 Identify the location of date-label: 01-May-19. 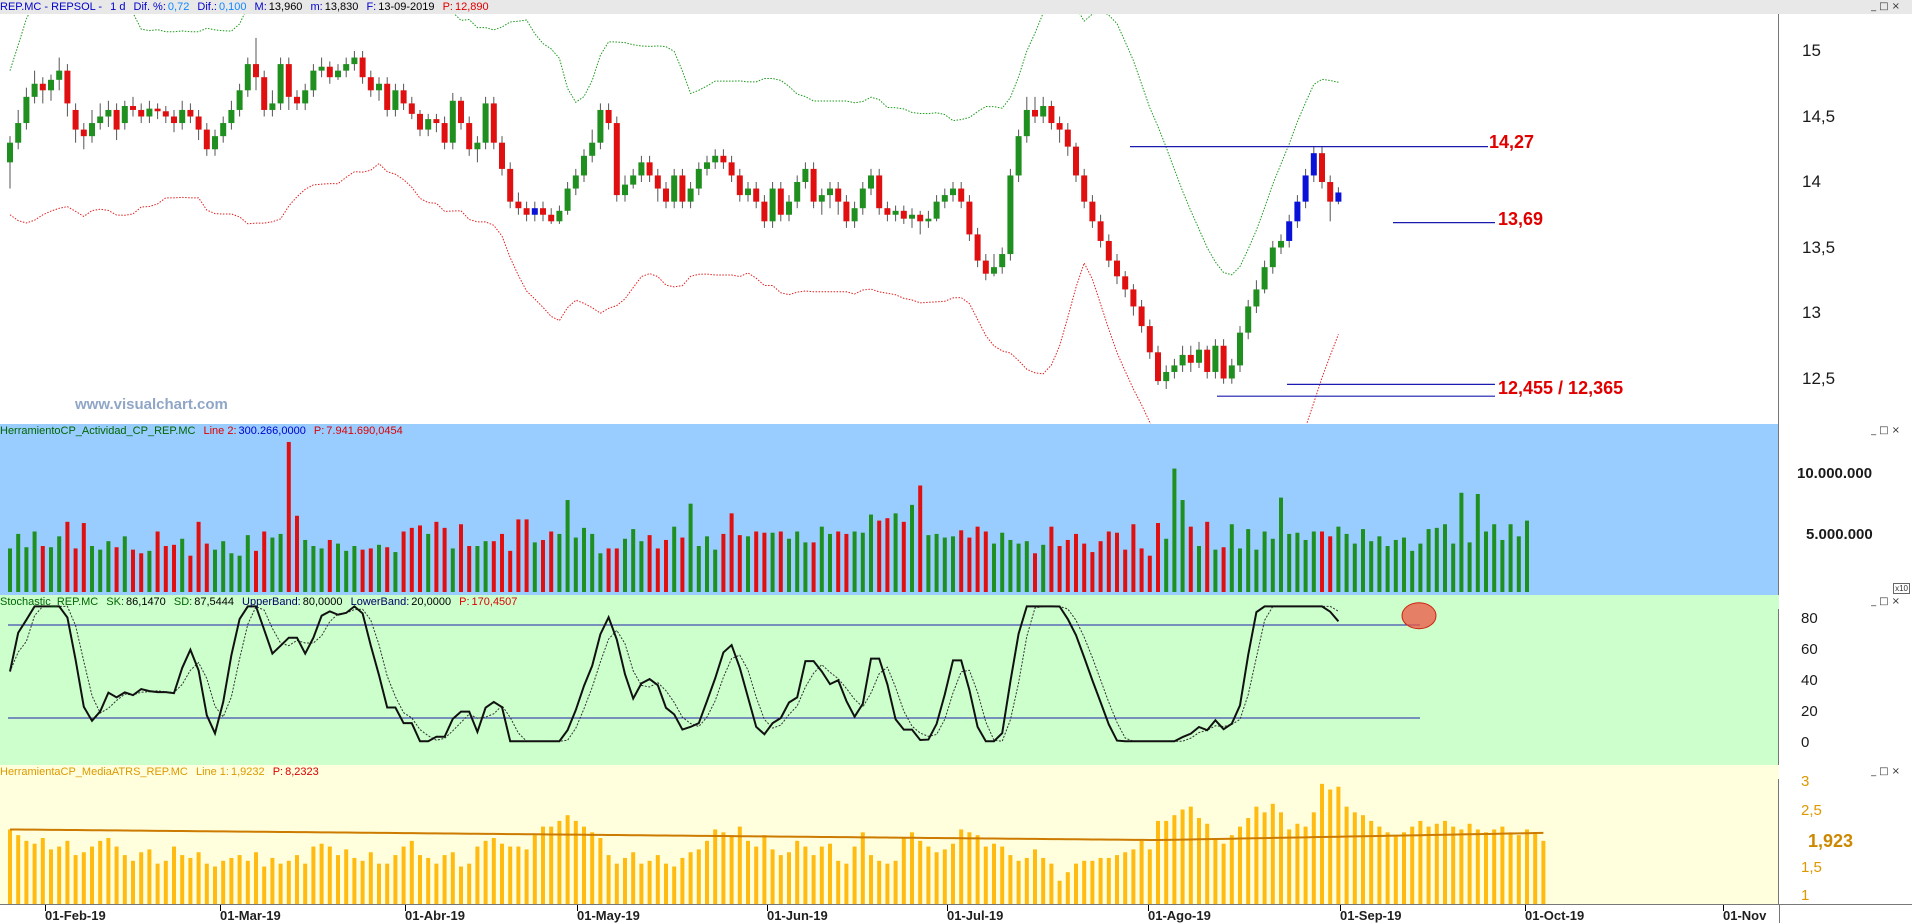
(608, 915).